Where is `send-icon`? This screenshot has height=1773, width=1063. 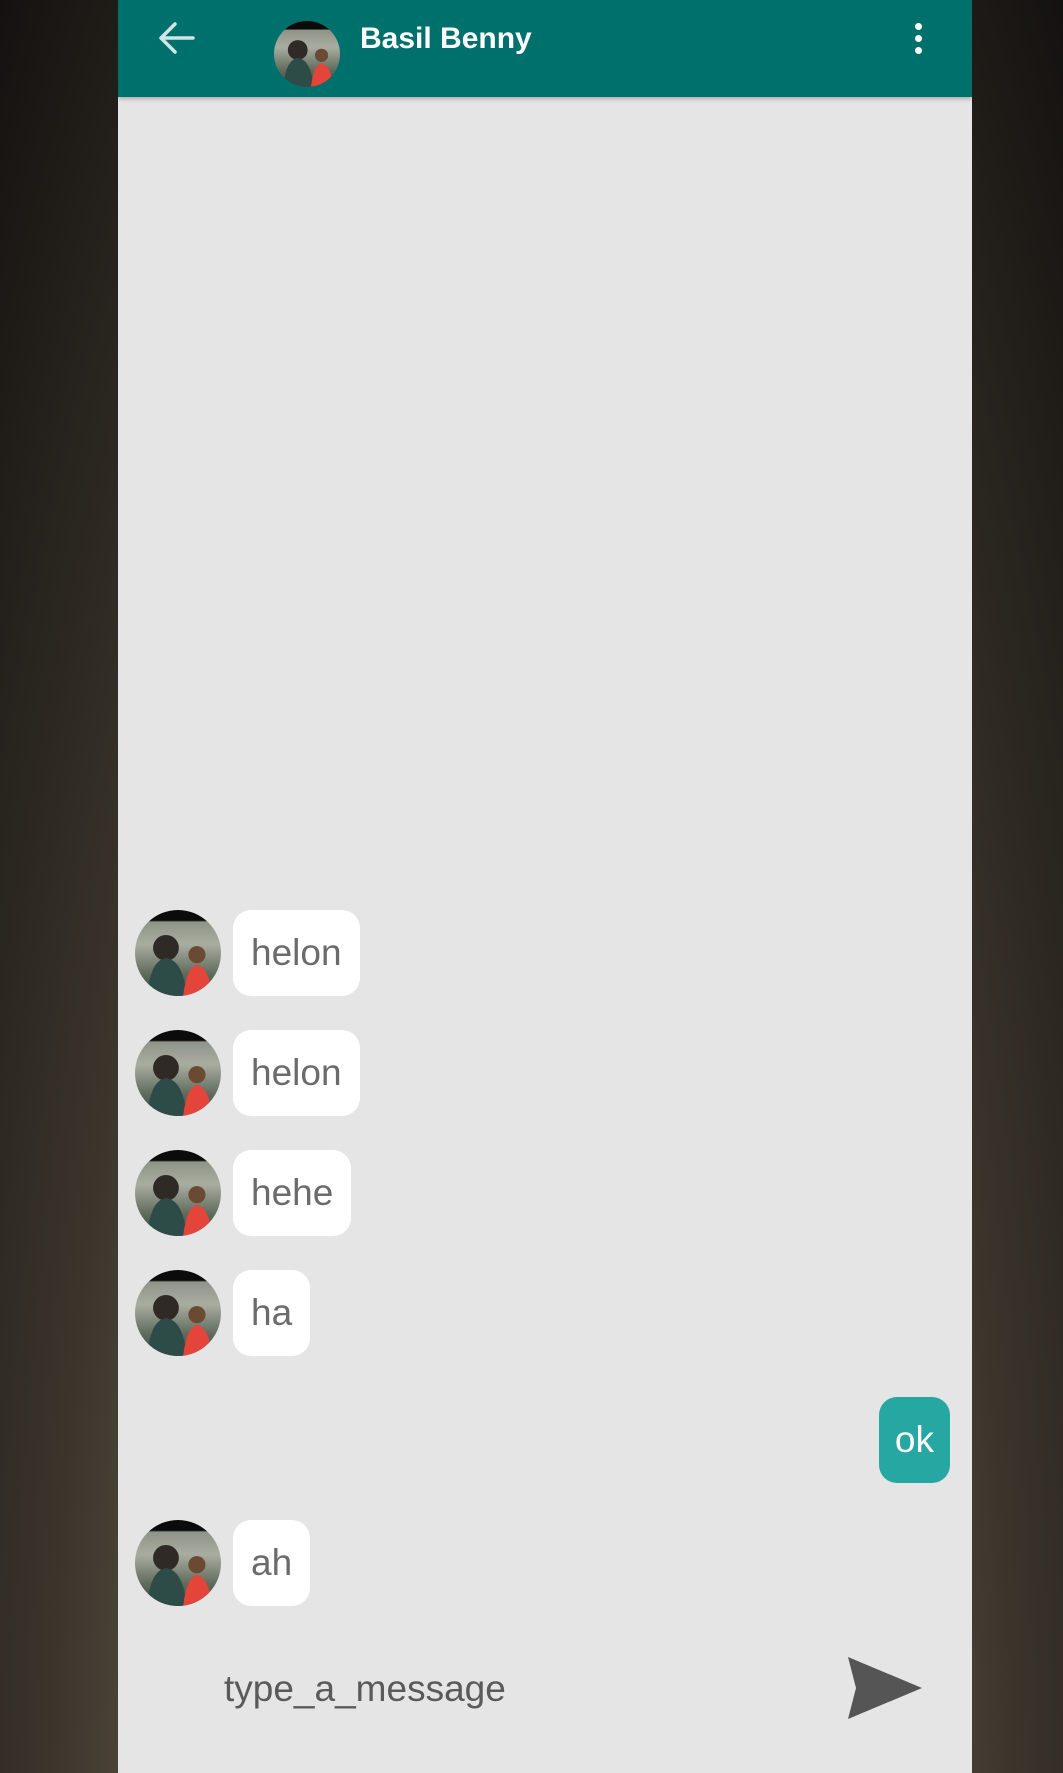 send-icon is located at coordinates (885, 1688).